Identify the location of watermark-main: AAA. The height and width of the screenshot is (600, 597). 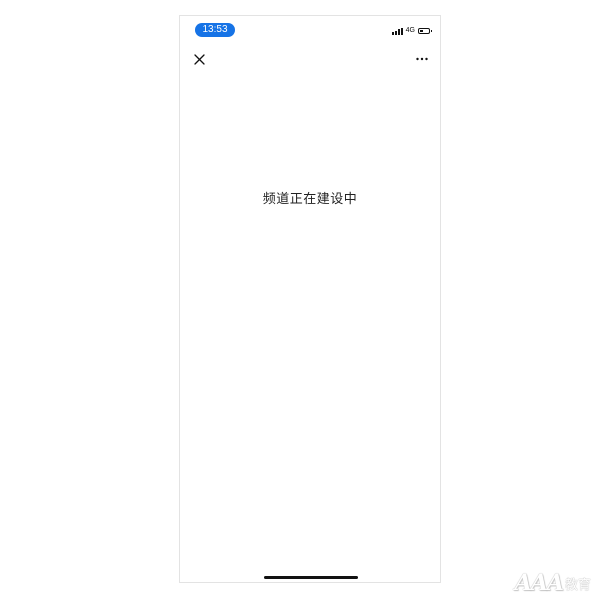
(539, 583).